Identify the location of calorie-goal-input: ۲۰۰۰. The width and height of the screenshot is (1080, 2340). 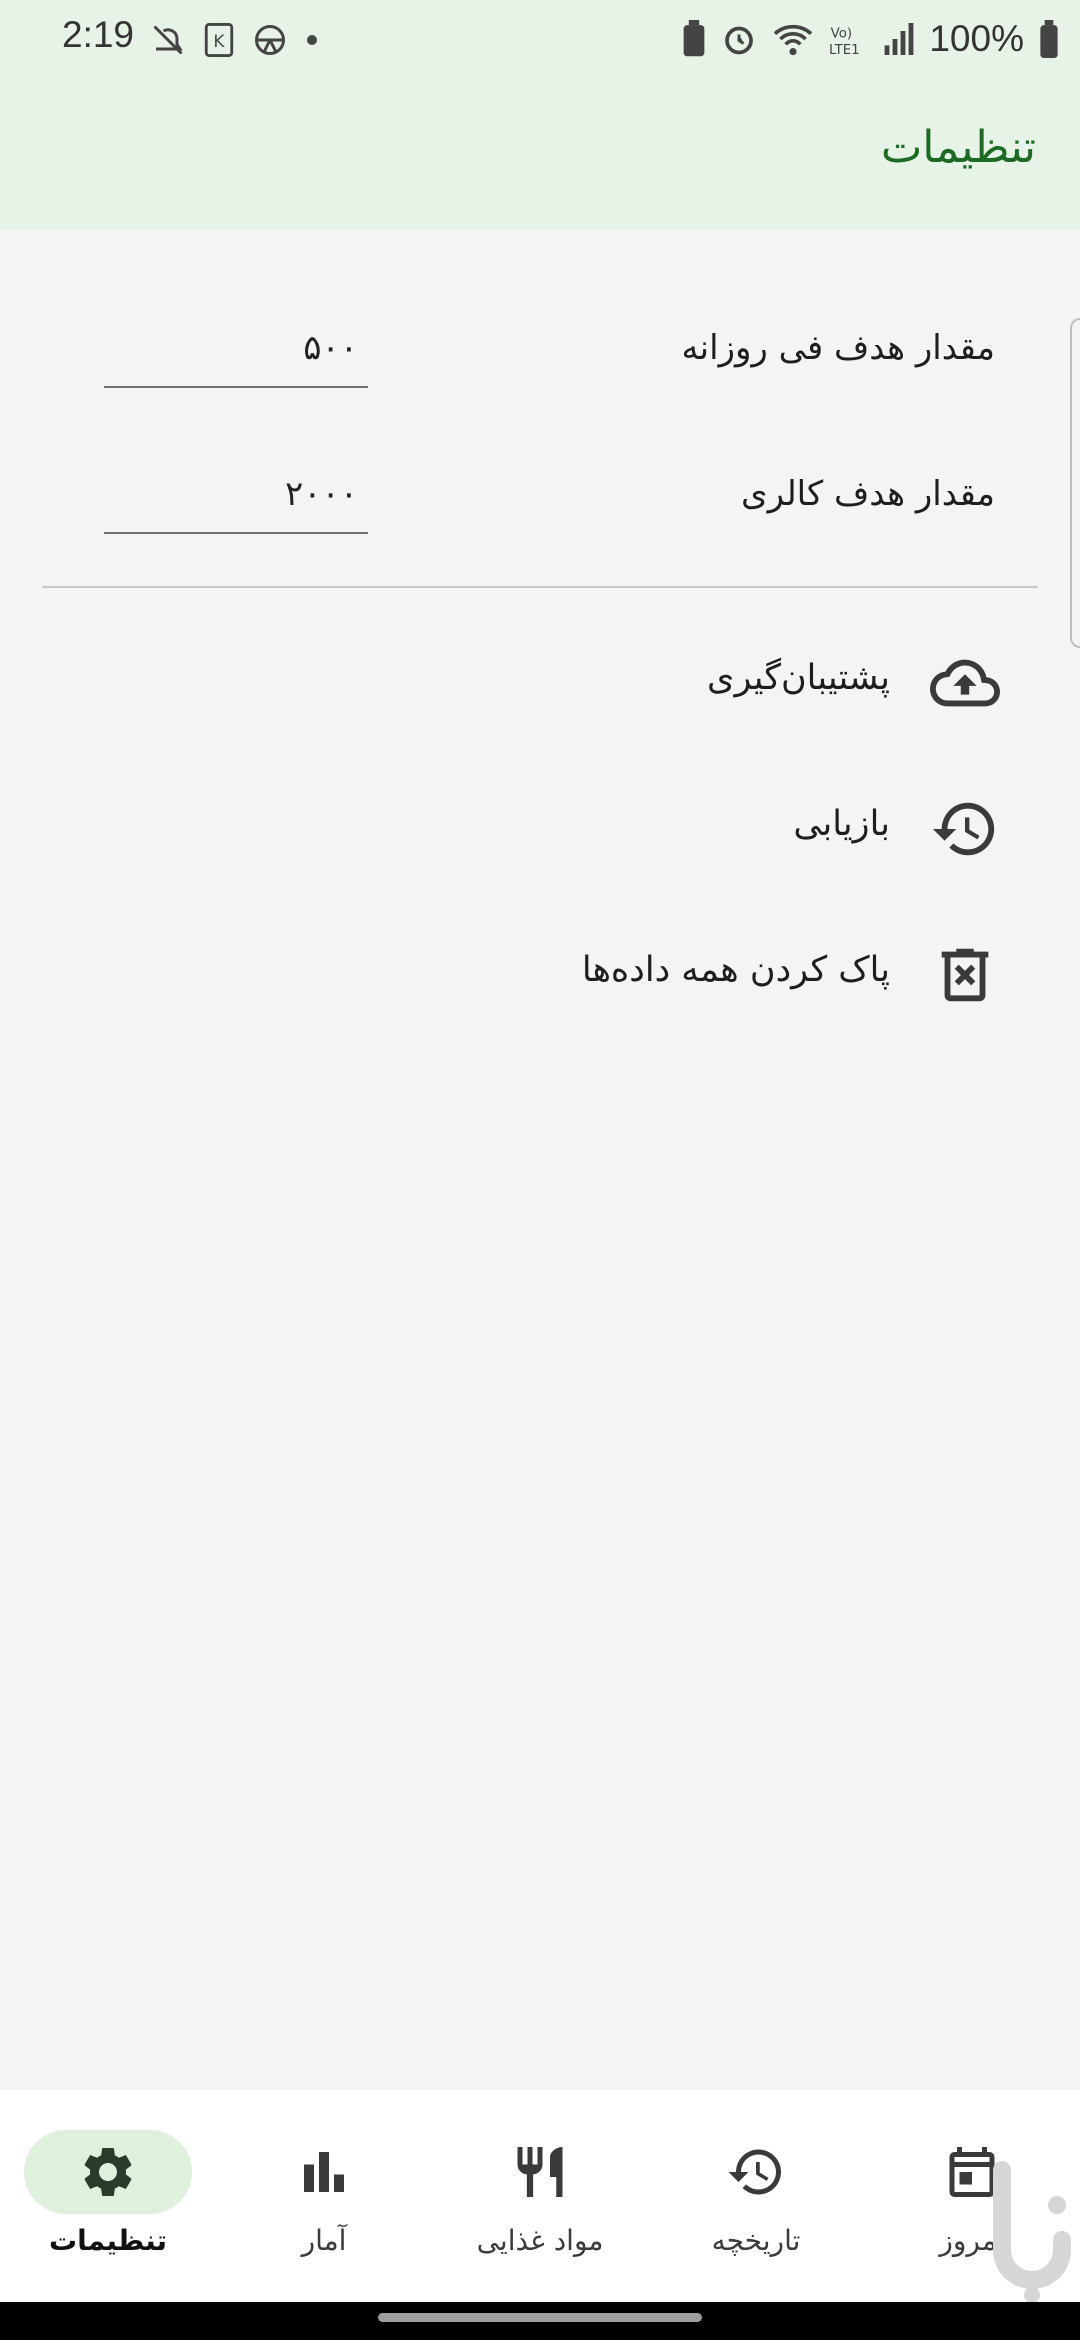
(236, 504).